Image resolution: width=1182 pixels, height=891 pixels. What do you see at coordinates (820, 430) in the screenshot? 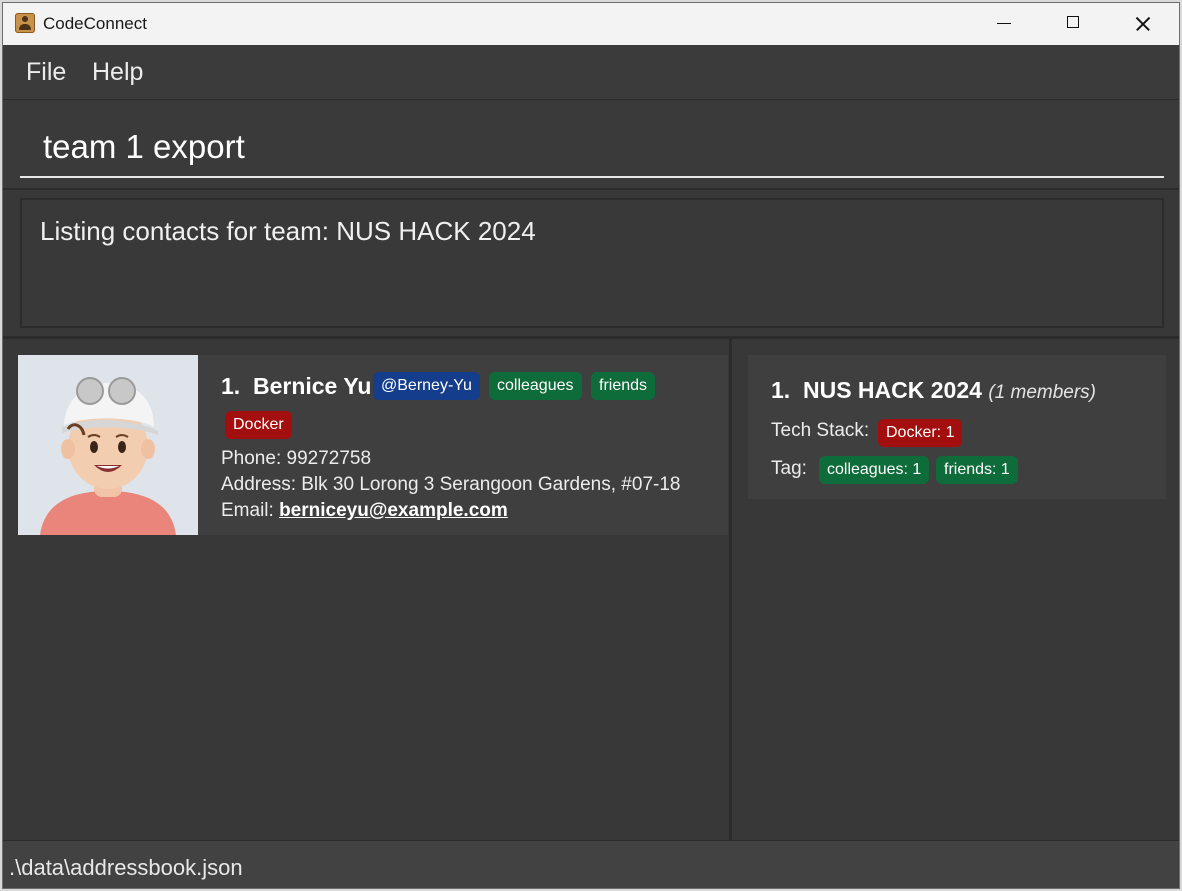
I see `tech-stack-label: Tech Stack:` at bounding box center [820, 430].